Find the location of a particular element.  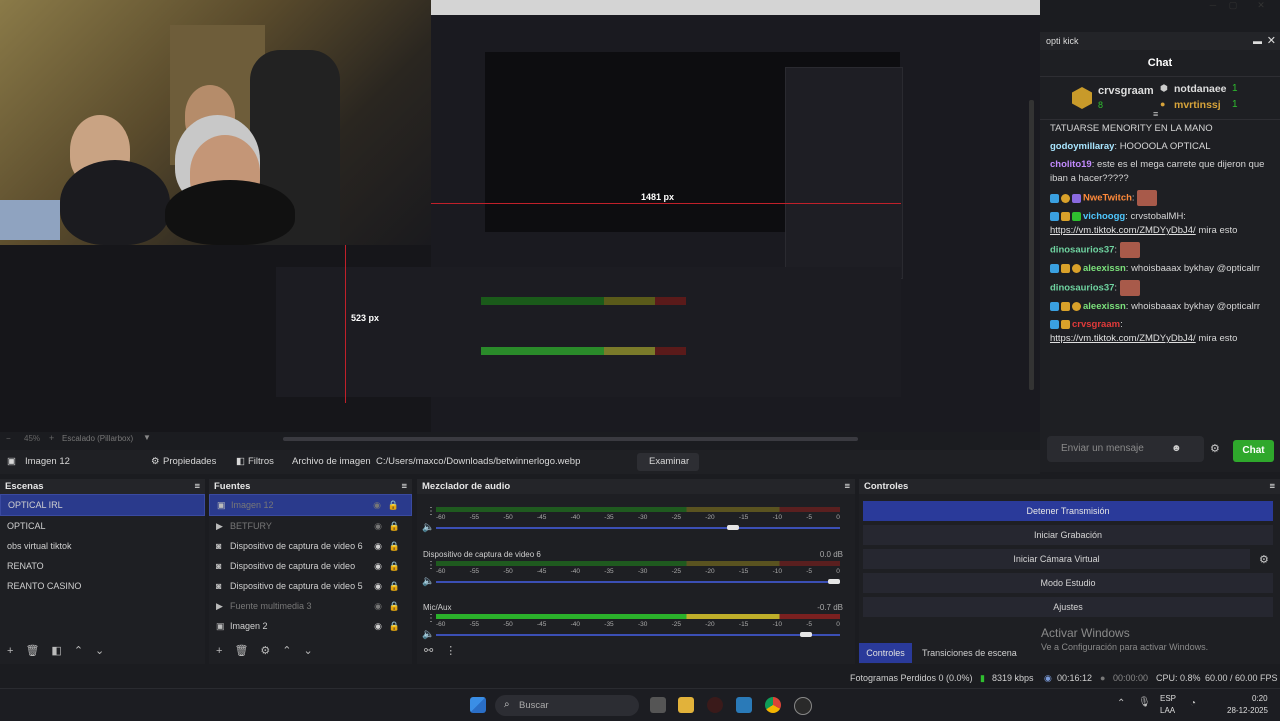

scene-item: REANTO CASINO is located at coordinates (102, 586).